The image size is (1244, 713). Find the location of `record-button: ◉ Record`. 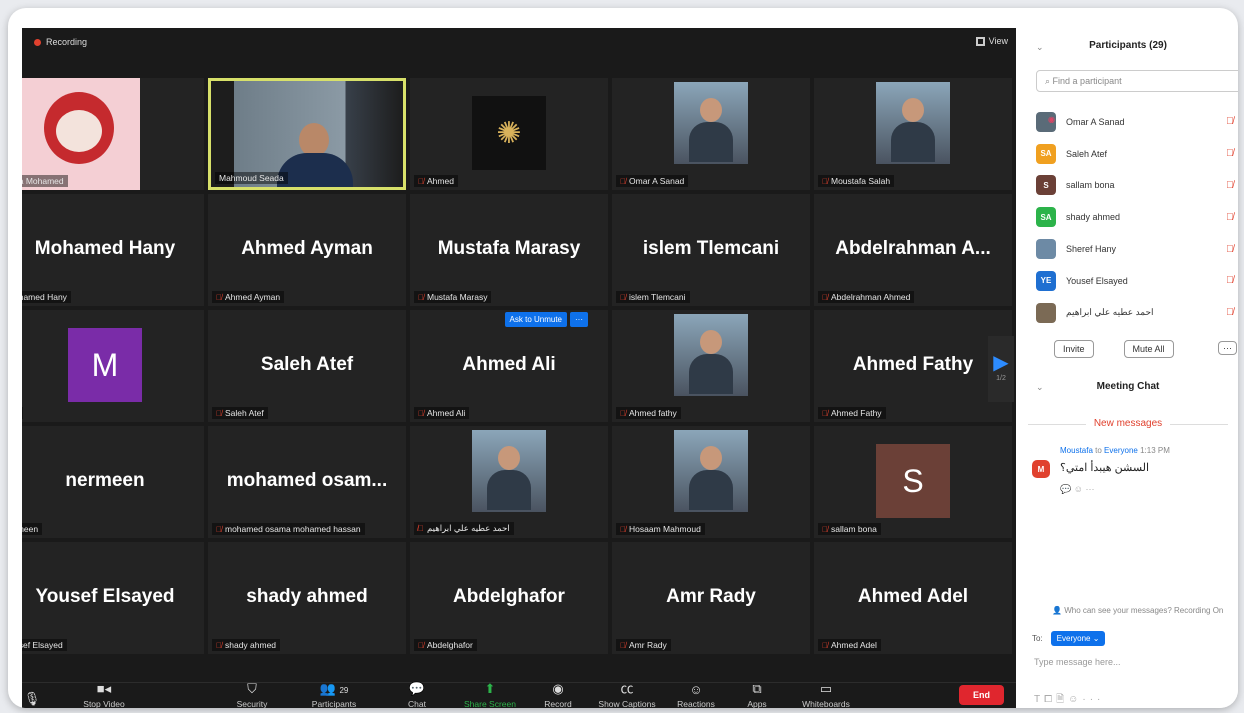

record-button: ◉ Record is located at coordinates (558, 694).